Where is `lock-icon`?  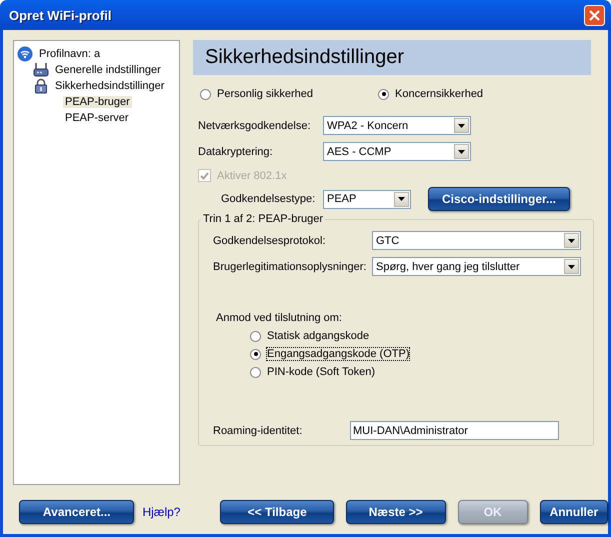
lock-icon is located at coordinates (41, 86).